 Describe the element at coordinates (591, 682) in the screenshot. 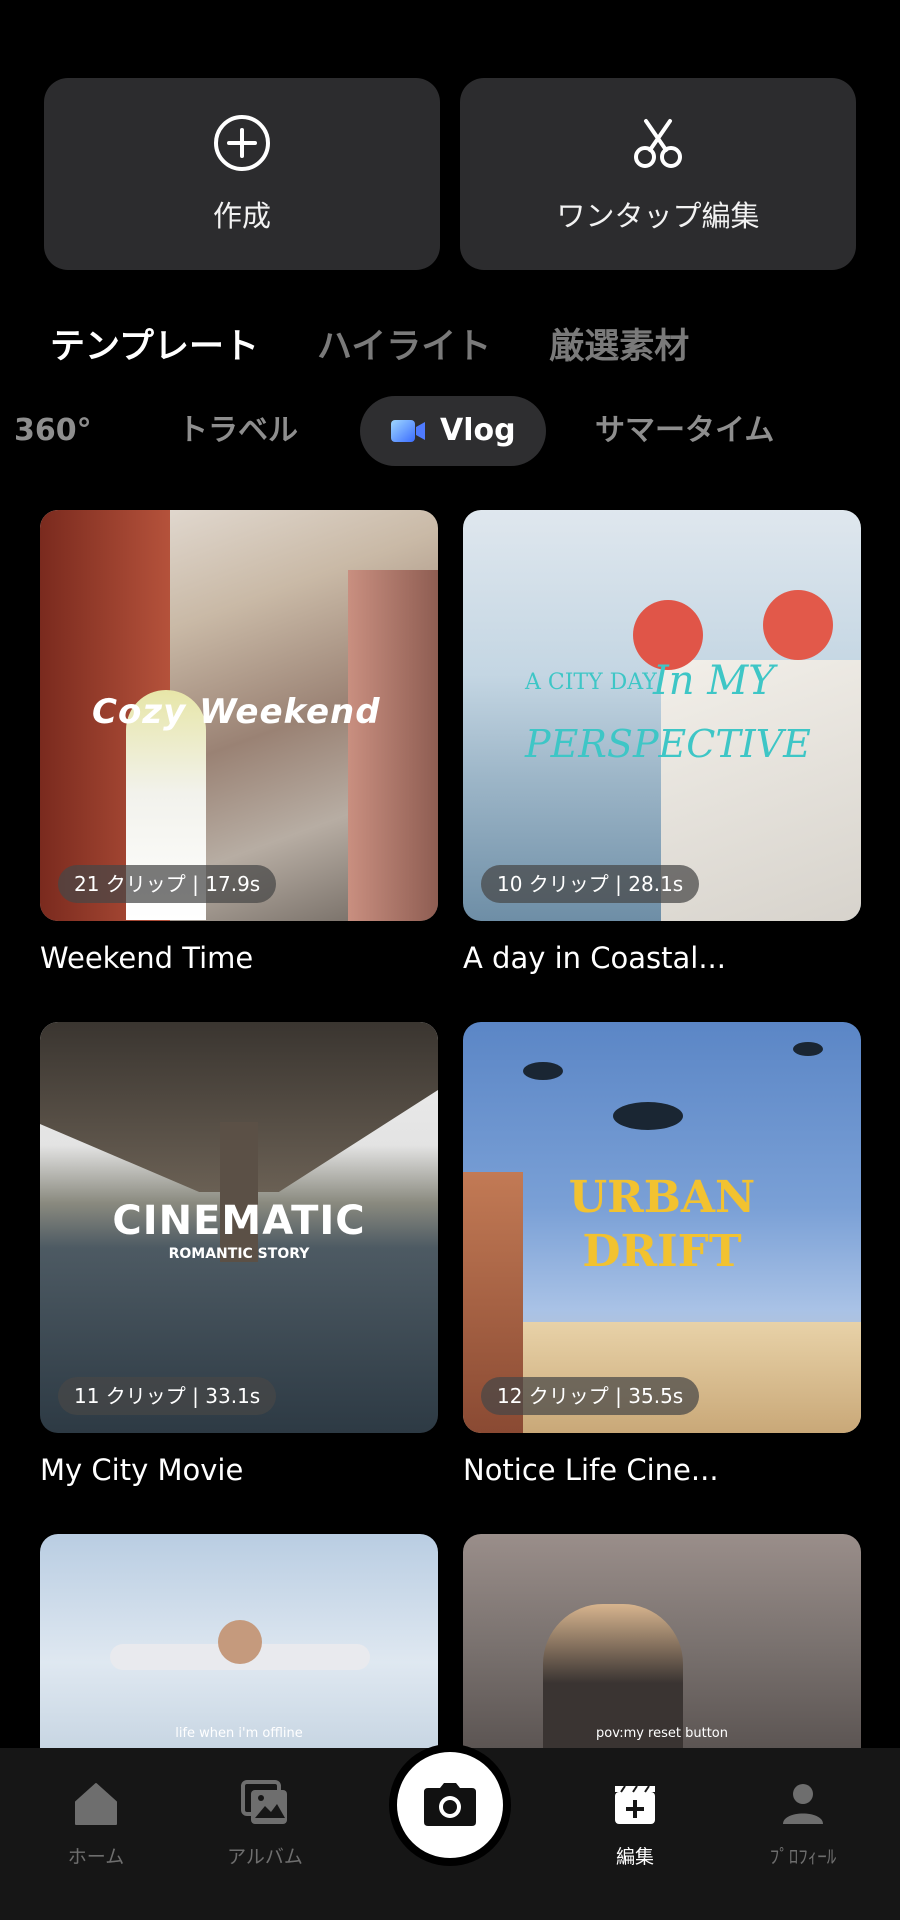

I see `template-overlay-text: A CITY DAY` at that location.